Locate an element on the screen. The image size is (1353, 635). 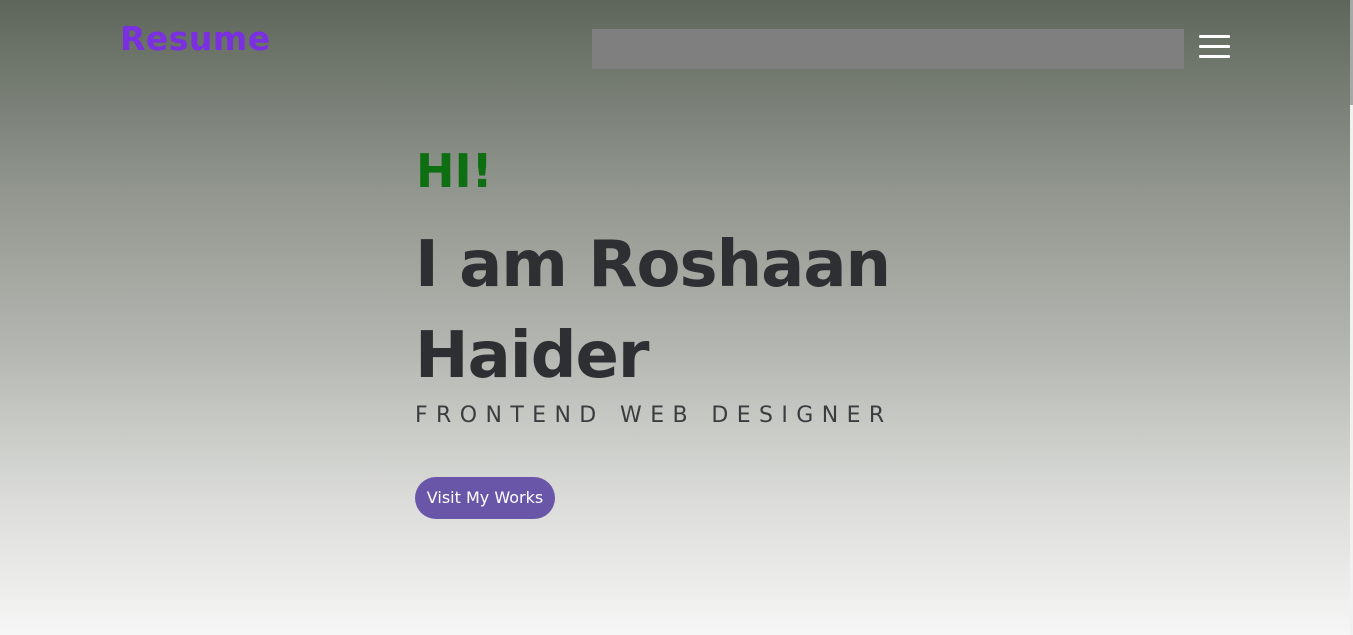
site-logo: Resume is located at coordinates (195, 38).